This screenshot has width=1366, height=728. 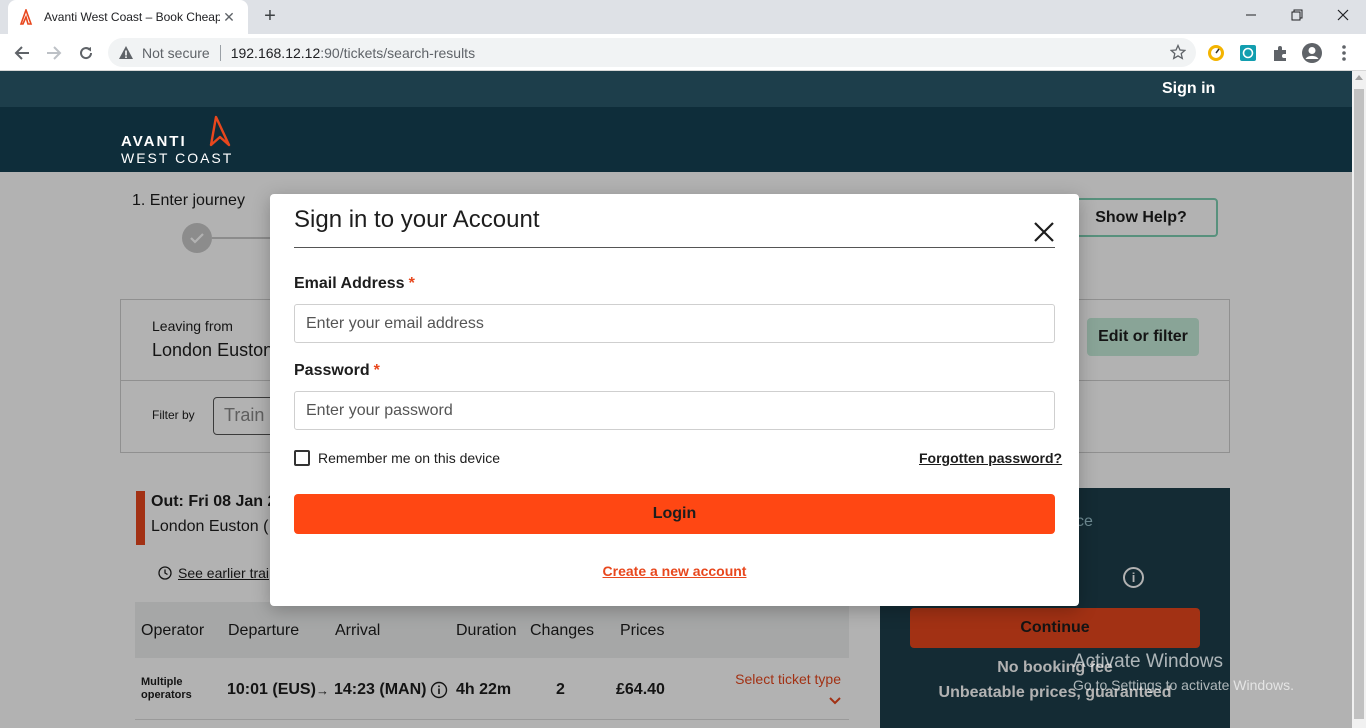 I want to click on create-account-text: Create a new account, so click(x=675, y=571).